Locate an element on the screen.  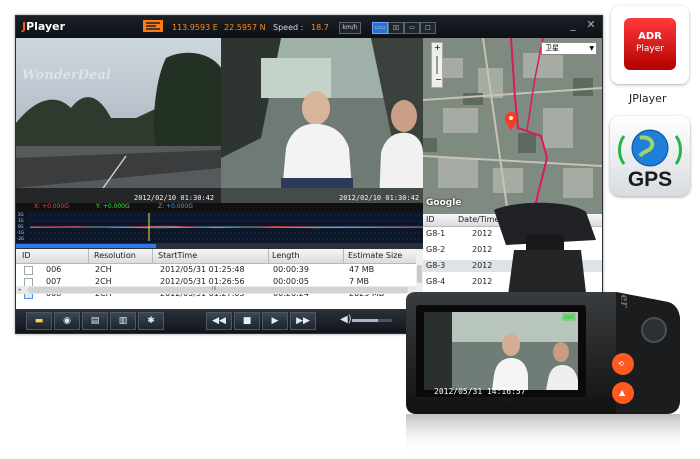
zoom-slider is located at coordinates (437, 65).